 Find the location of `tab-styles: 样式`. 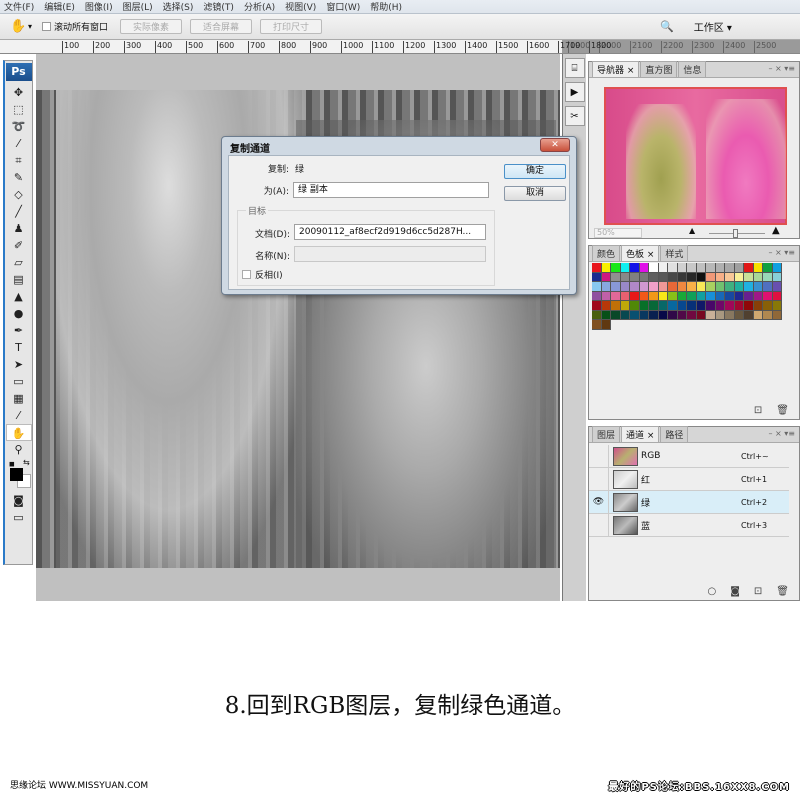

tab-styles: 样式 is located at coordinates (674, 253).